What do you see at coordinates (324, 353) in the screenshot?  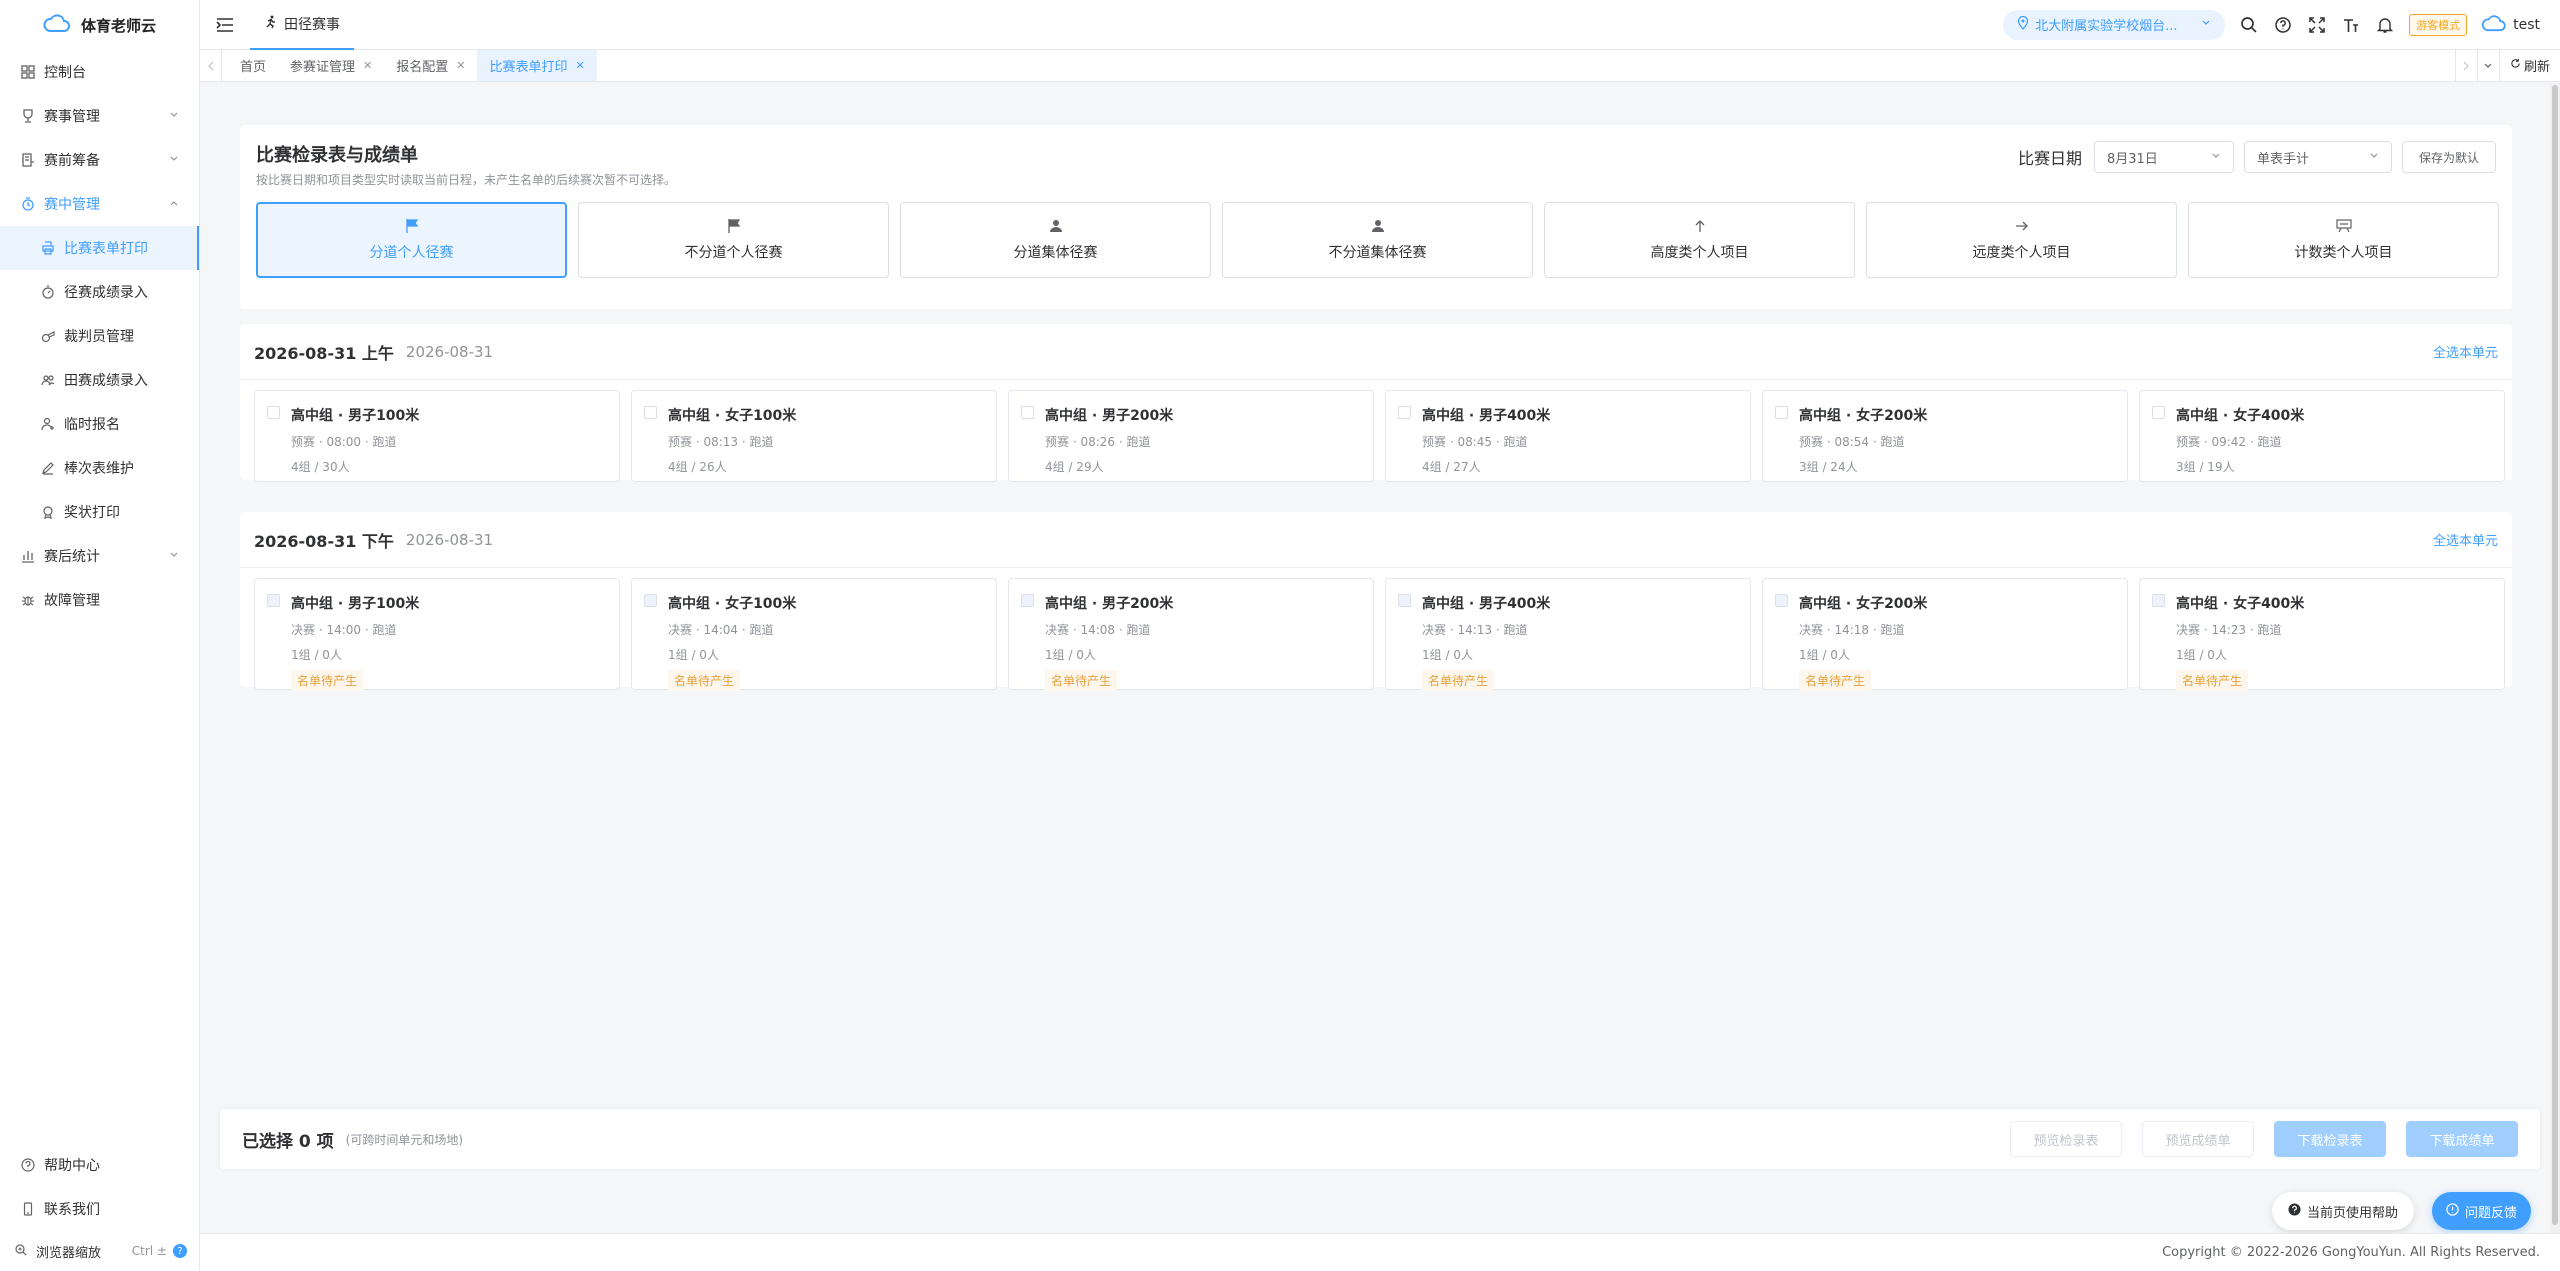 I see `session-title: 2026-08-31 上午` at bounding box center [324, 353].